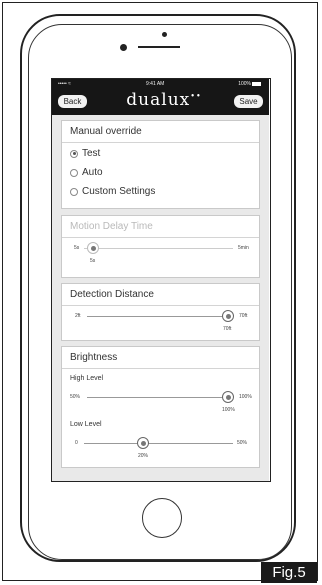 Image resolution: width=322 pixels, height=585 pixels. I want to click on high-level-value: 100%, so click(228, 410).